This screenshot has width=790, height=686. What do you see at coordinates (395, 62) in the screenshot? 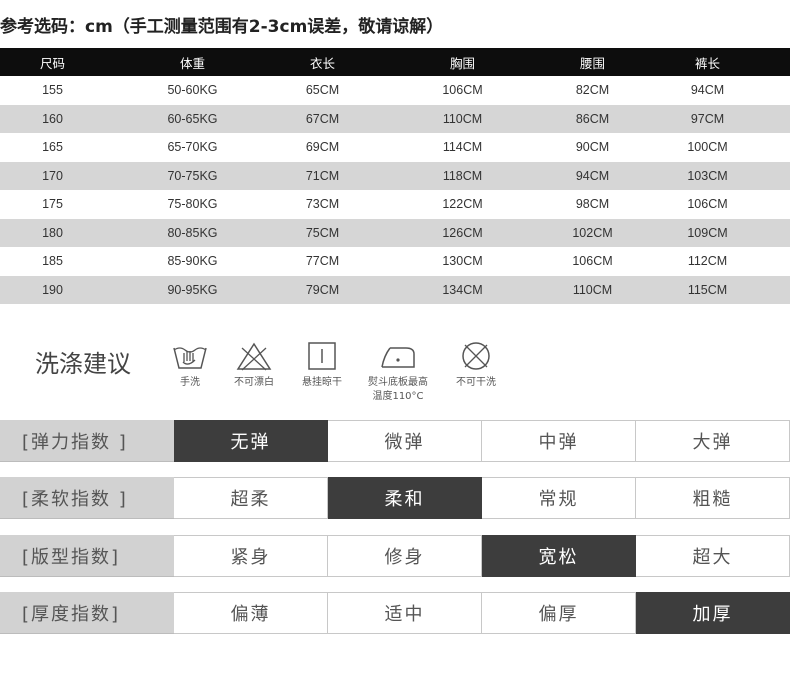
I see `size-table-header: 尺码 体重 衣长 胸围 腰围 裤长` at bounding box center [395, 62].